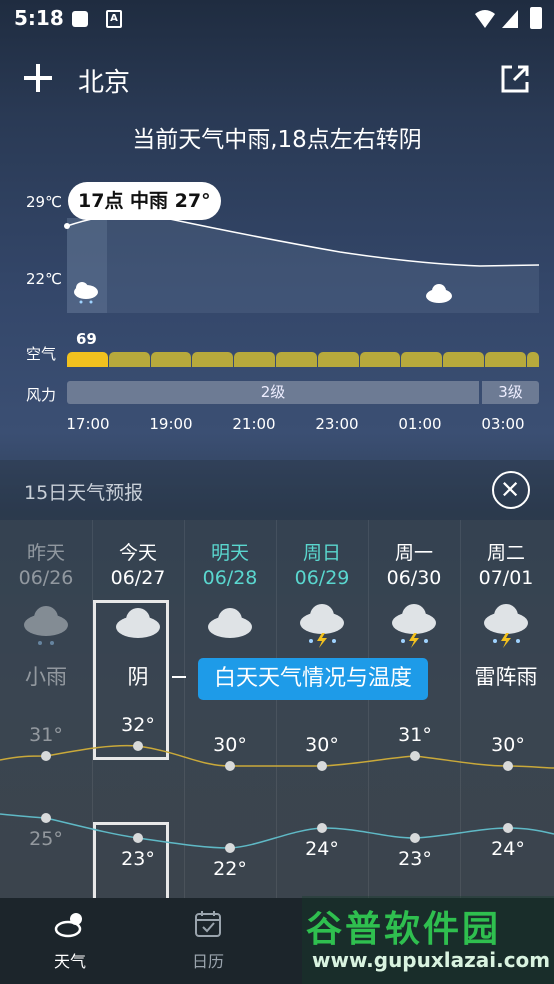  I want to click on day-date: 06/26, so click(46, 578).